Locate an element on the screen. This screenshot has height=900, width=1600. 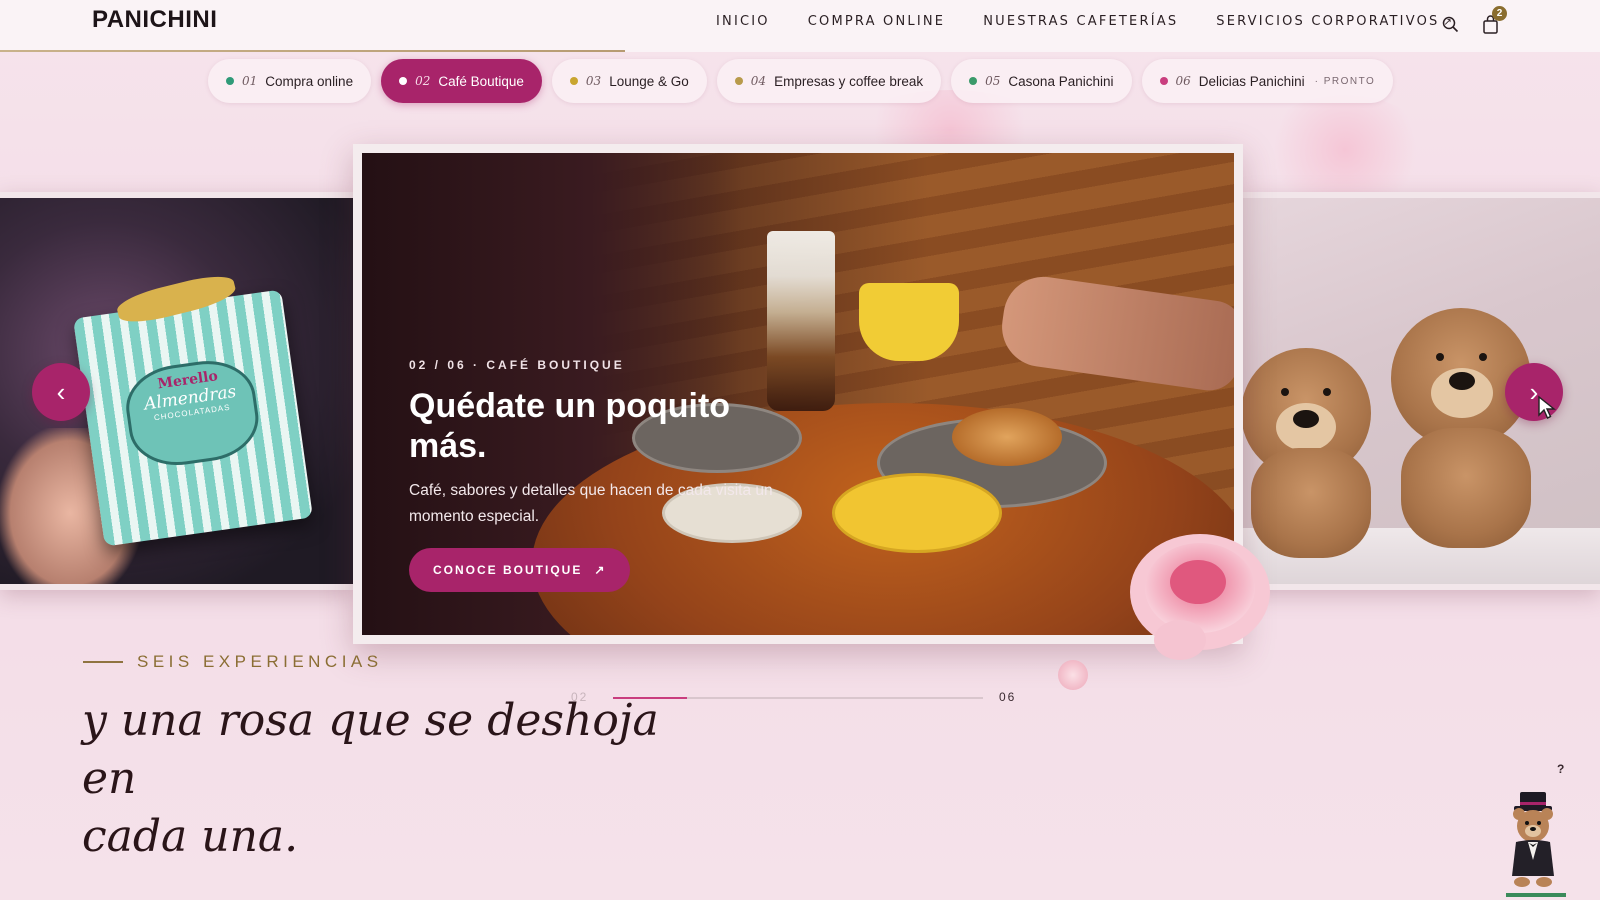
chip-casona-panichini: 05 Casona Panichini is located at coordinates (1041, 81).